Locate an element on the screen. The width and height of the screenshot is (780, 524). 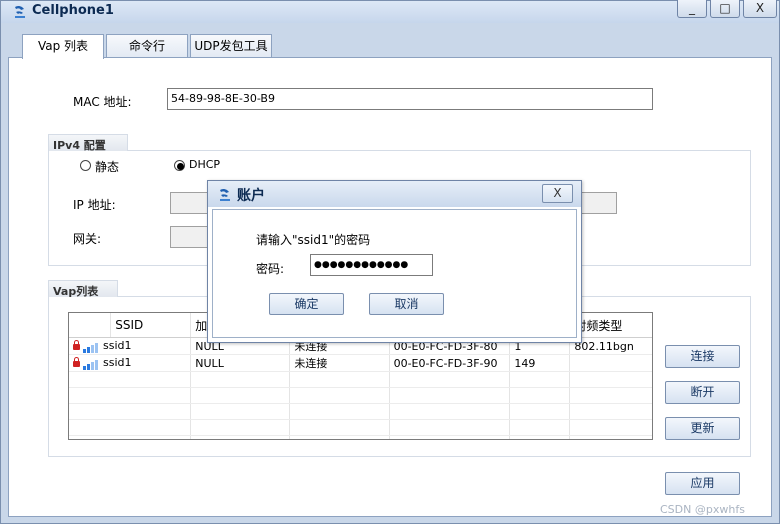
mac-cell: 00-E0-FC-FD-3F-90 is located at coordinates (450, 363).